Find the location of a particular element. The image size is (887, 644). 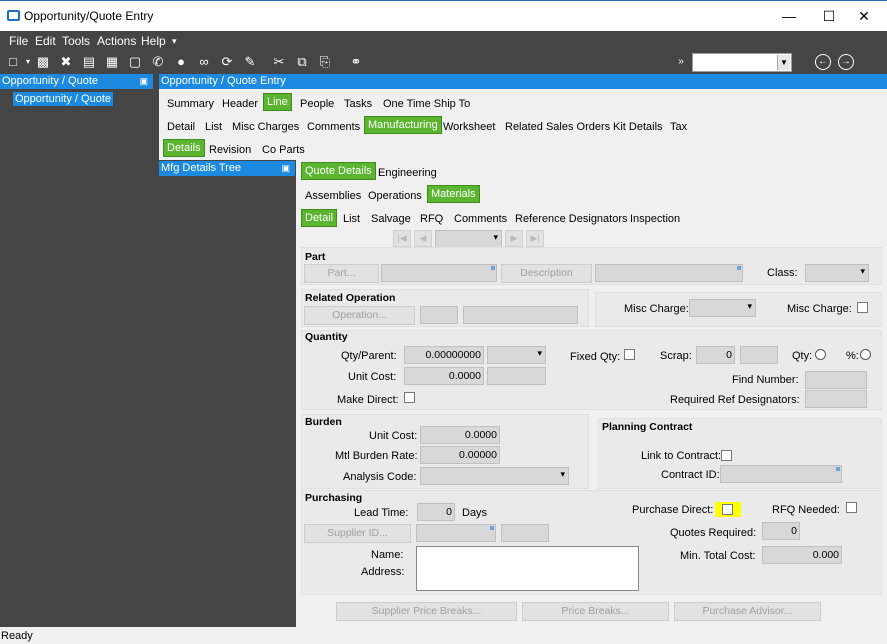

tab-material-comments: Comments is located at coordinates (480, 219).